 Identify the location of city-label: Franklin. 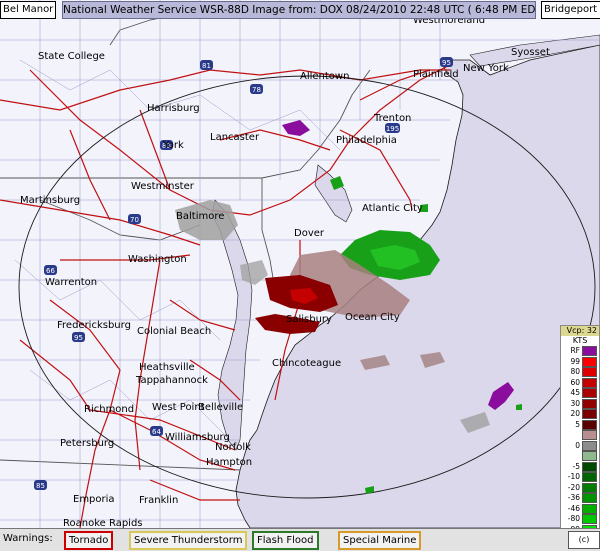
(158, 500).